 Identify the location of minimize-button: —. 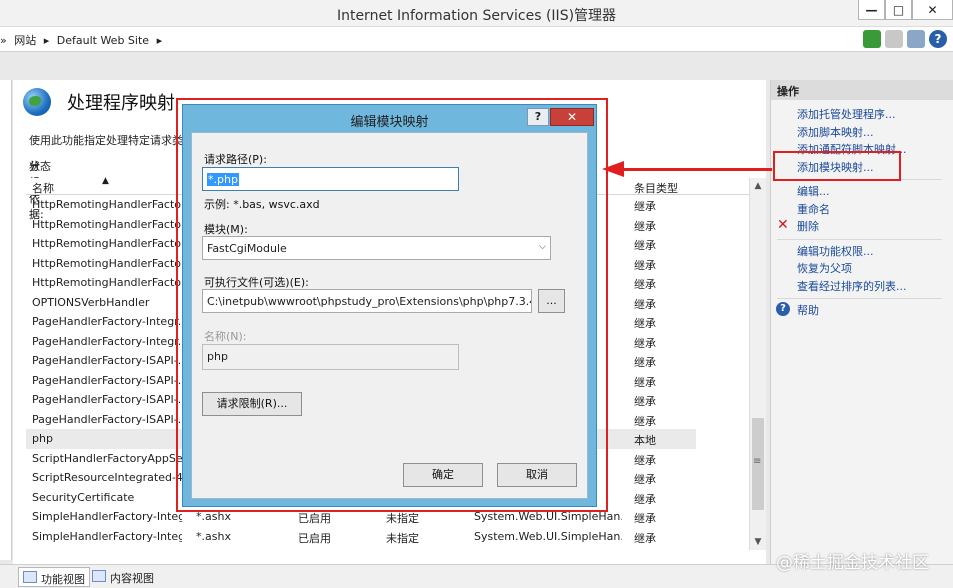
(871, 10).